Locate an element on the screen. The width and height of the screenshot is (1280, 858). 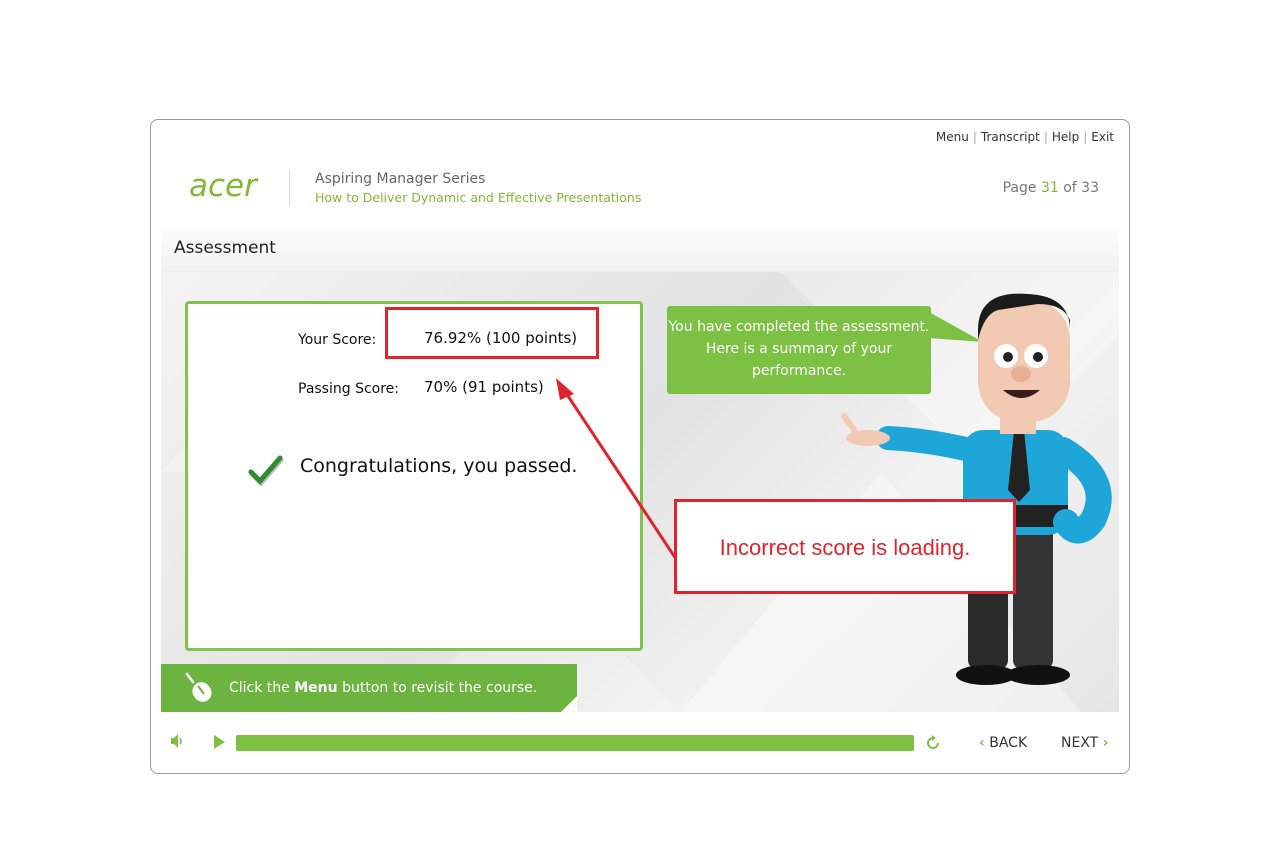
presenter-character is located at coordinates (976, 489).